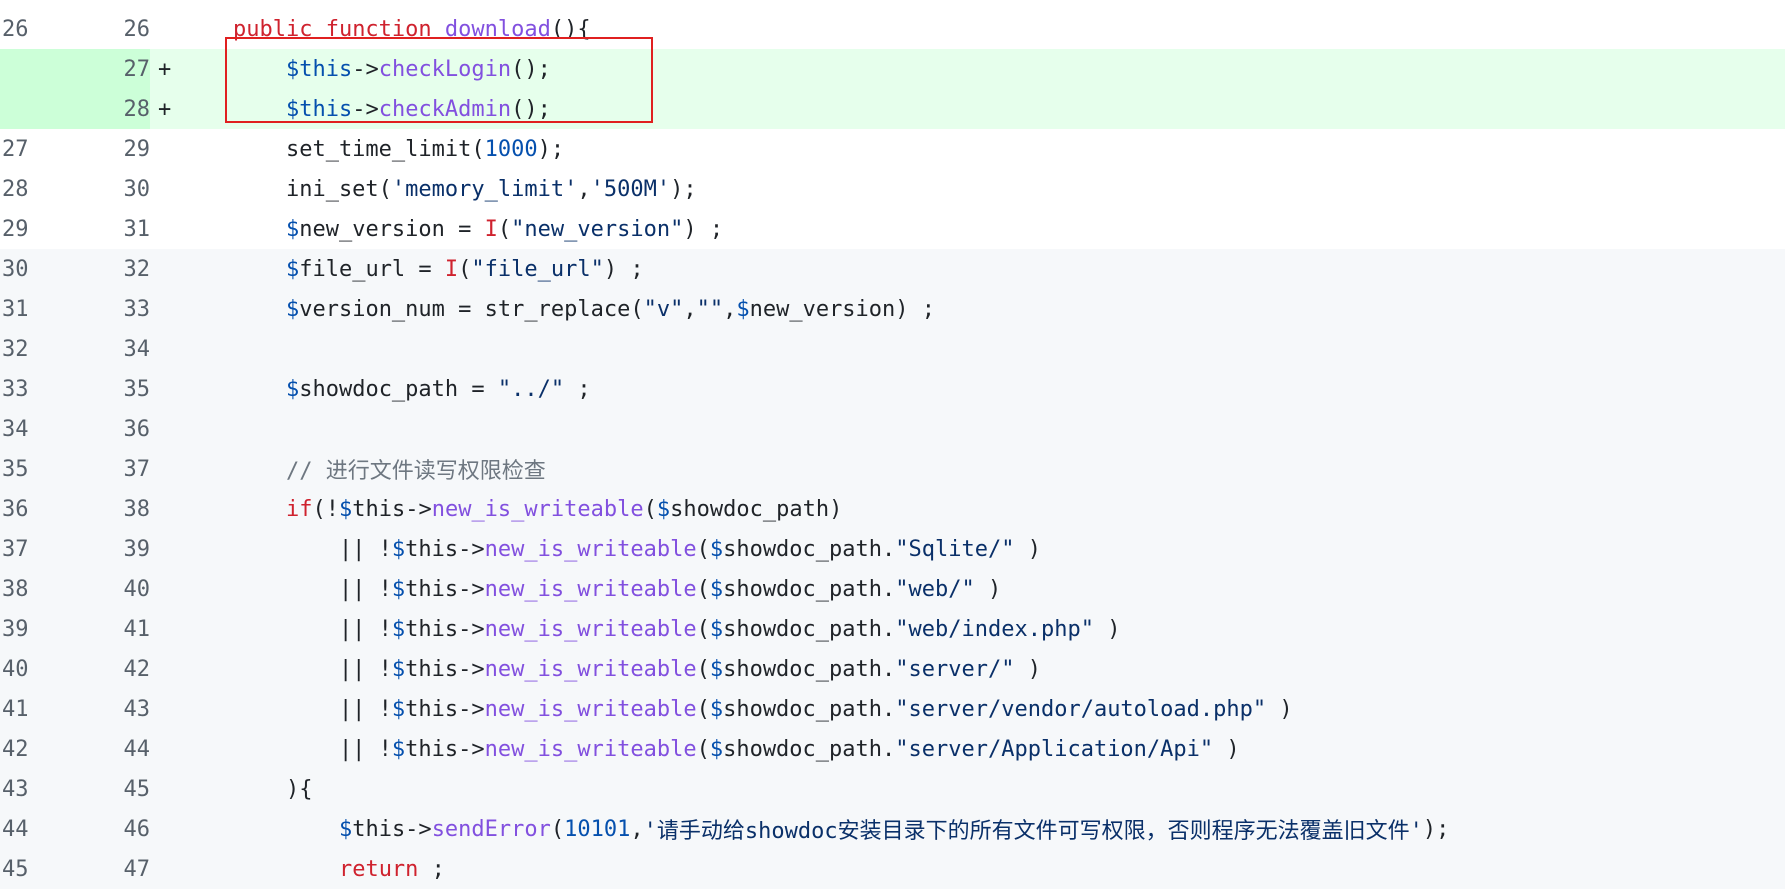 Image resolution: width=1785 pixels, height=889 pixels. Describe the element at coordinates (124, 69) in the screenshot. I see `new-line-number: 27` at that location.